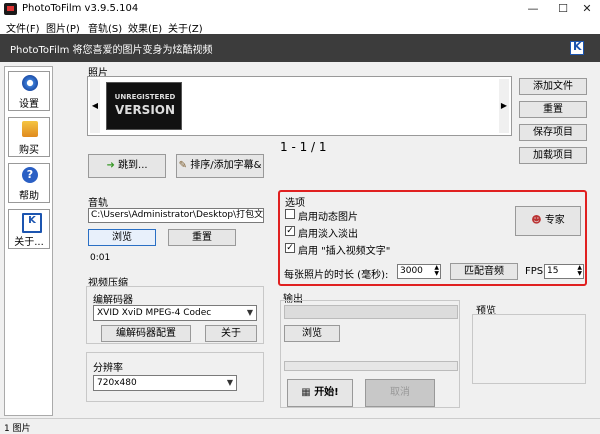  Describe the element at coordinates (231, 333) in the screenshot. I see `codec-about-button: 关于` at that location.